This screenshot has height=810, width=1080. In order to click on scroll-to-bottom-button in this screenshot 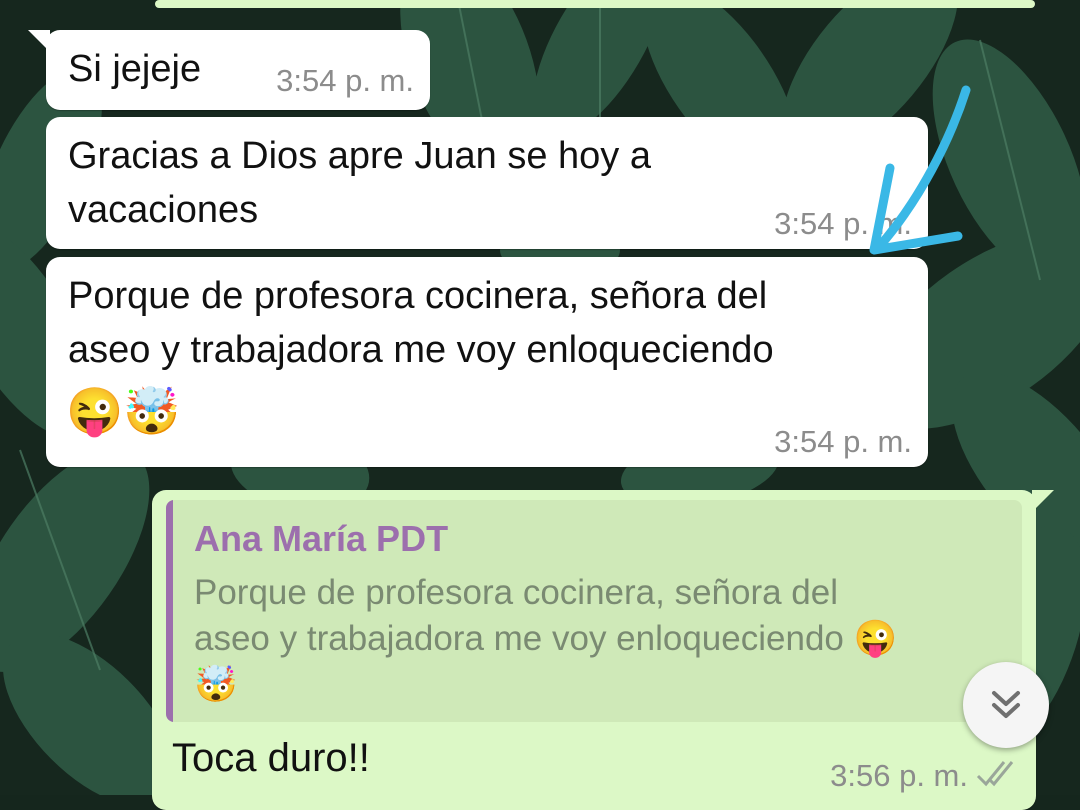, I will do `click(1006, 705)`.